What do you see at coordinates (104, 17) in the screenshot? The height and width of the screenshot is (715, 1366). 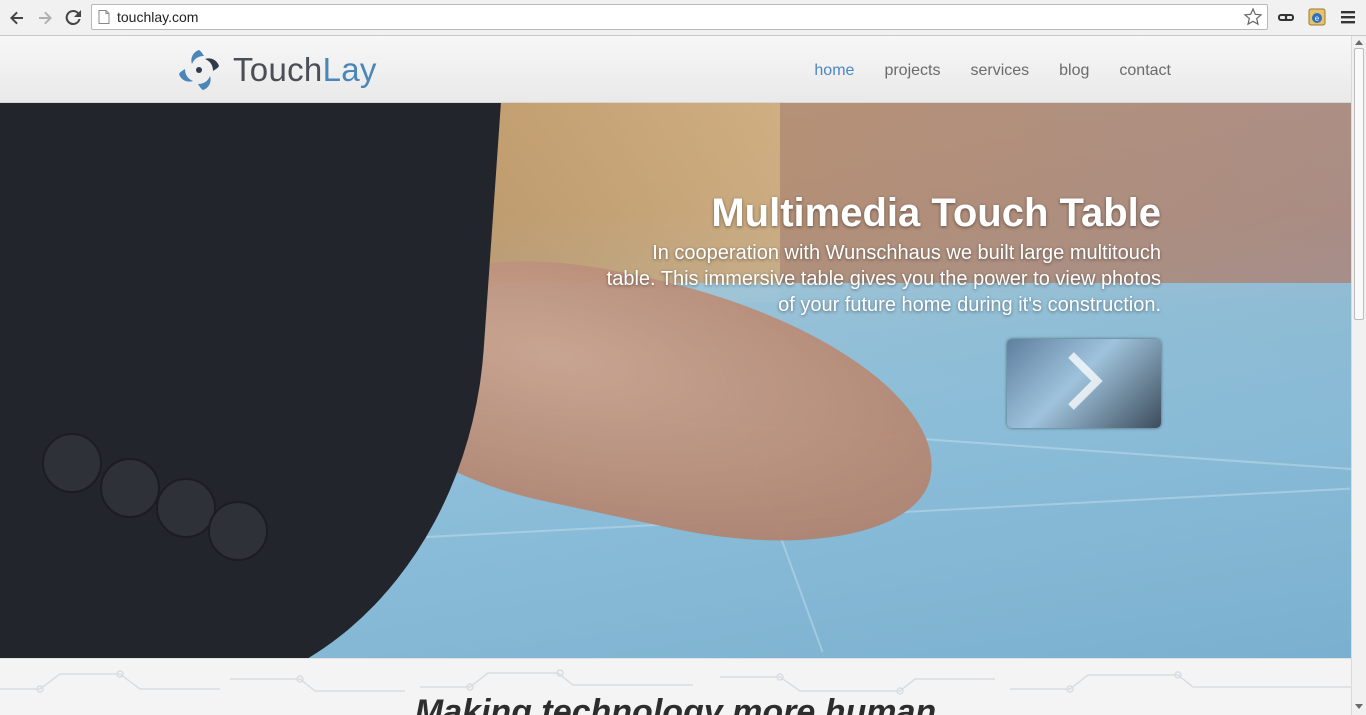 I see `page-icon` at bounding box center [104, 17].